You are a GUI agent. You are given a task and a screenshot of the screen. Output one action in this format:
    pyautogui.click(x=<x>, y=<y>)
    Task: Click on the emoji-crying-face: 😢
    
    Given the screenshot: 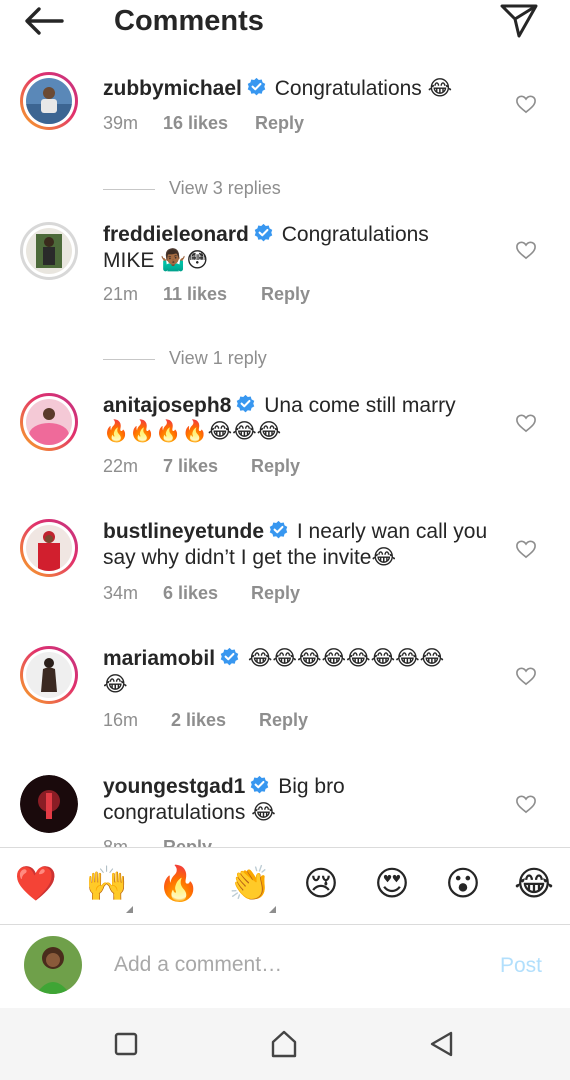 What is the action you would take?
    pyautogui.click(x=321, y=884)
    